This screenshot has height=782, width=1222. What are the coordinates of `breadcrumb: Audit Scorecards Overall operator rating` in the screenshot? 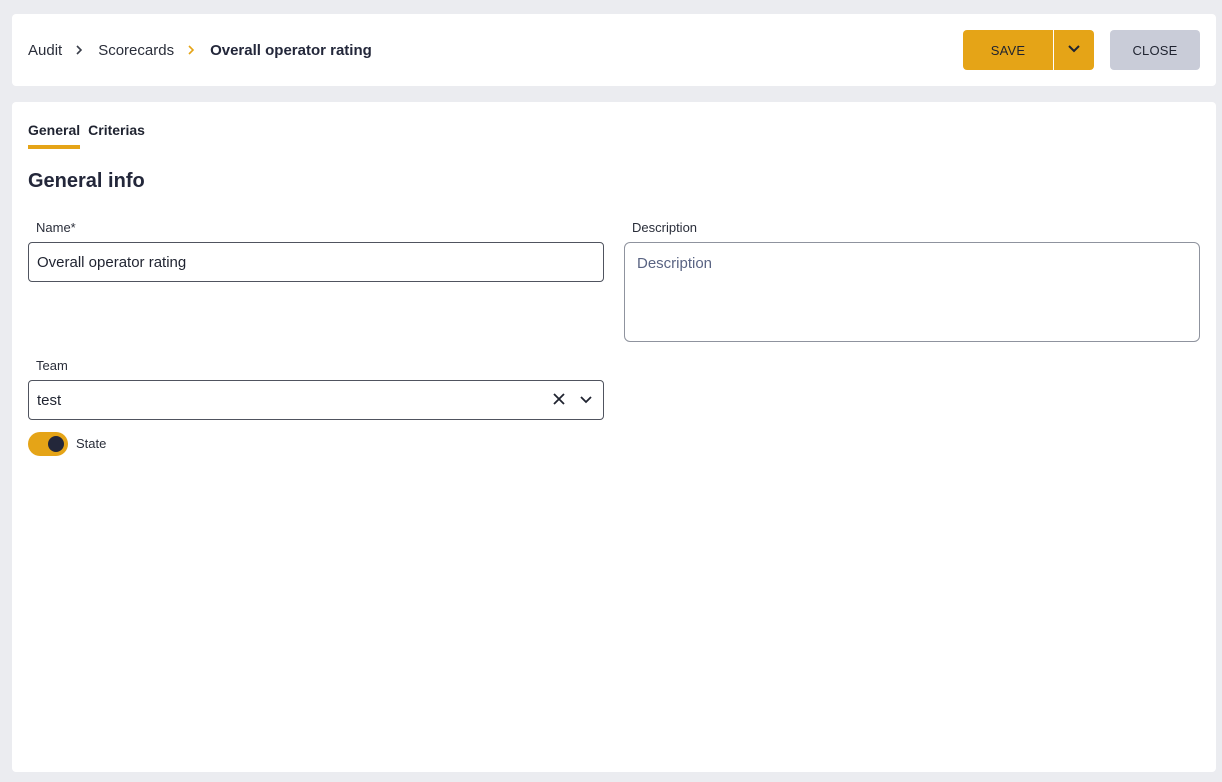 It's located at (200, 50).